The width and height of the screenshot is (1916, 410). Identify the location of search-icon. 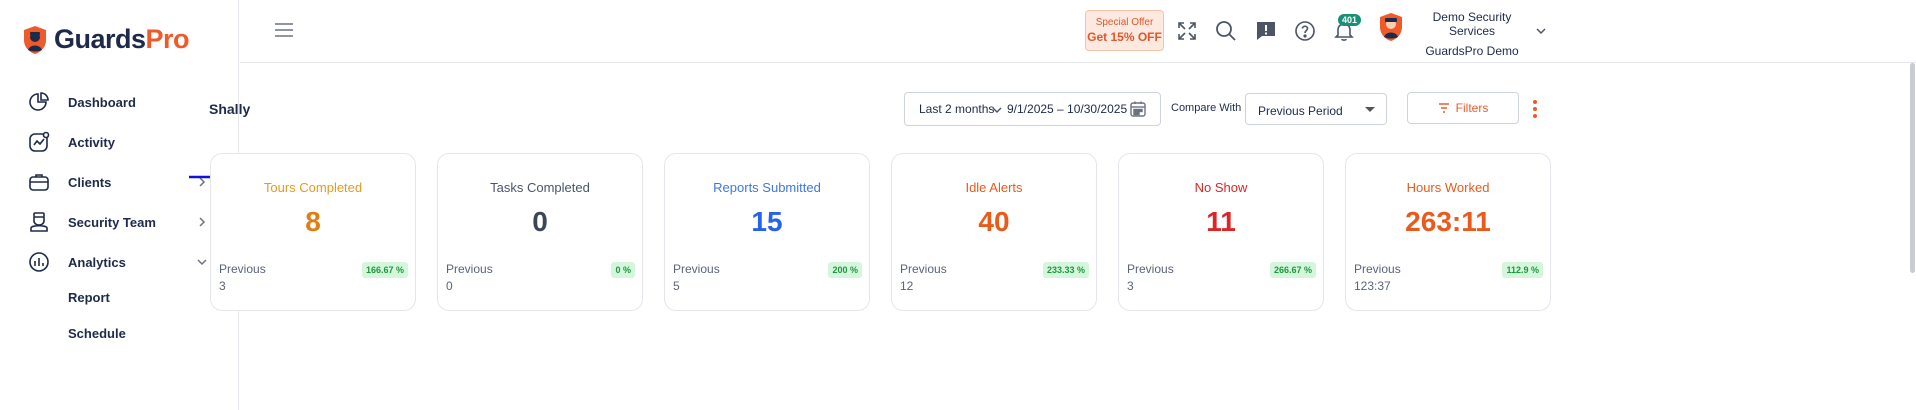
(1226, 31).